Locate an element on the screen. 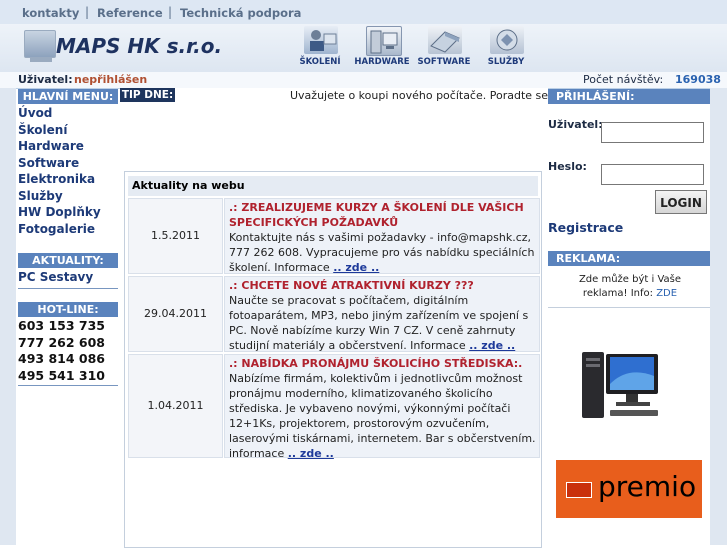 This screenshot has width=727, height=548. news-headline: .: CHCETE NOVÉ ATRAKTIVNÍ KURZY ??? is located at coordinates (351, 285).